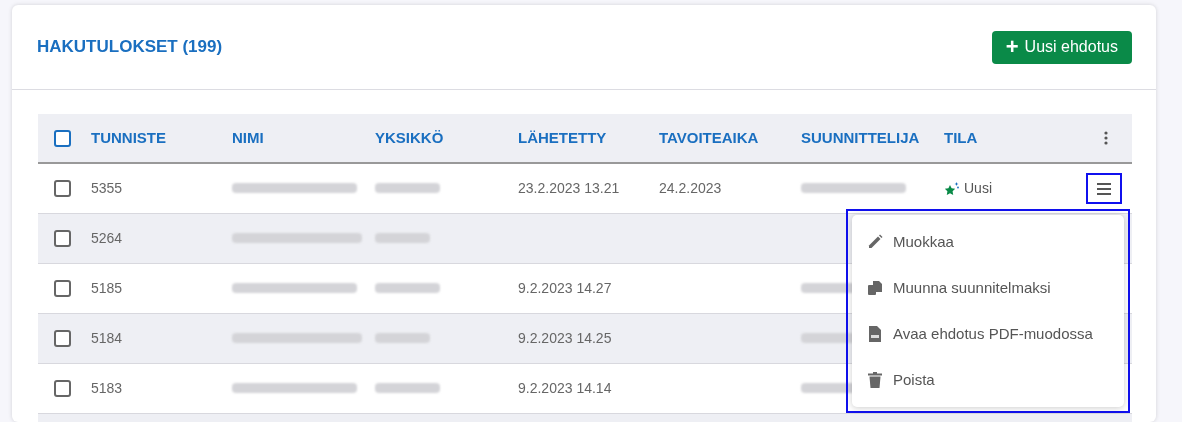 The image size is (1182, 422). What do you see at coordinates (107, 388) in the screenshot?
I see `table-cell: 5183` at bounding box center [107, 388].